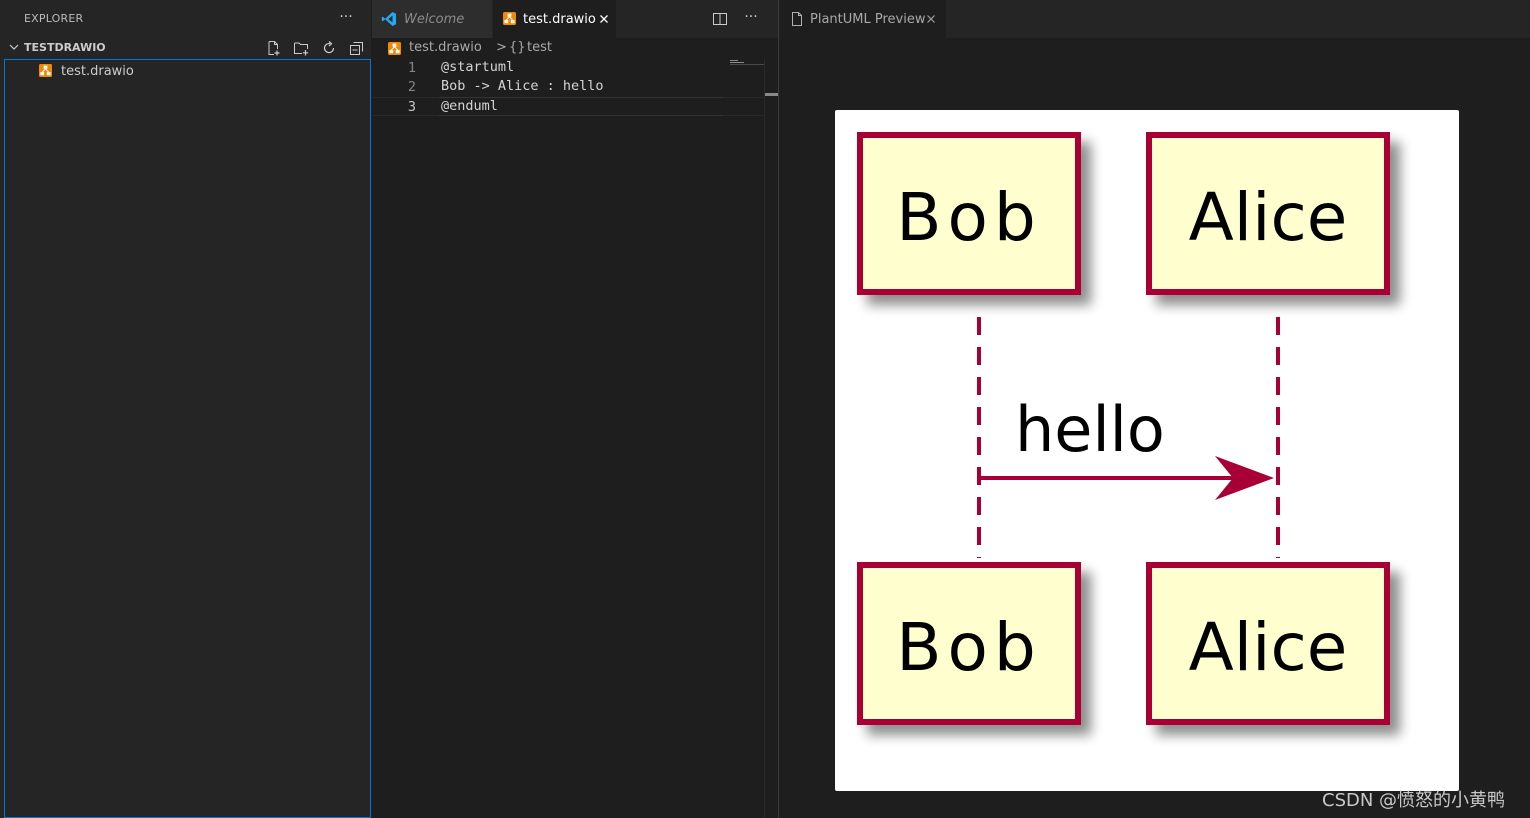  I want to click on watermark: CSDN @愤怒的小黄鸭, so click(1413, 799).